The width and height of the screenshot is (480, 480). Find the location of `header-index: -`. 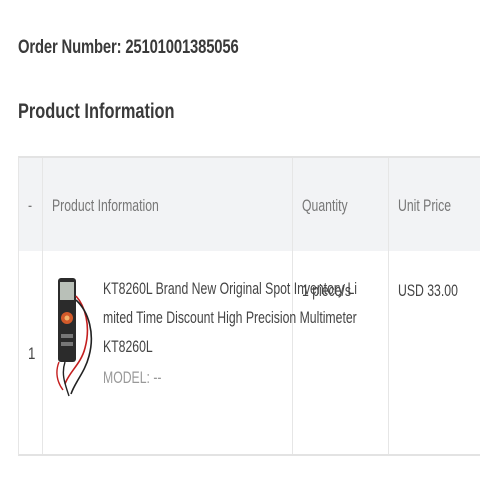

header-index: - is located at coordinates (30, 205).